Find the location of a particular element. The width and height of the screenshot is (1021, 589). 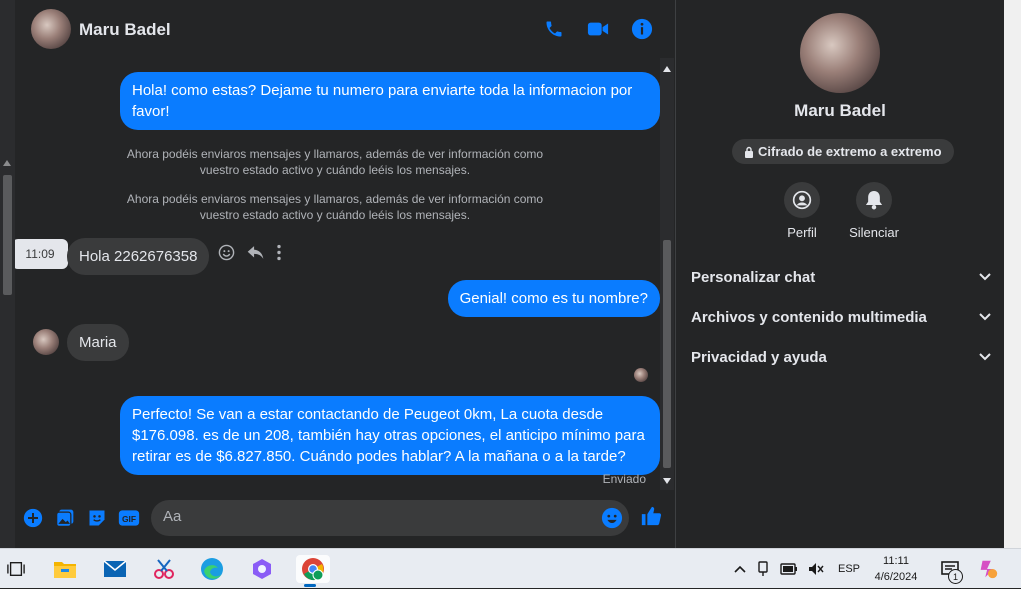

mute-button: Silenciar is located at coordinates (874, 211).